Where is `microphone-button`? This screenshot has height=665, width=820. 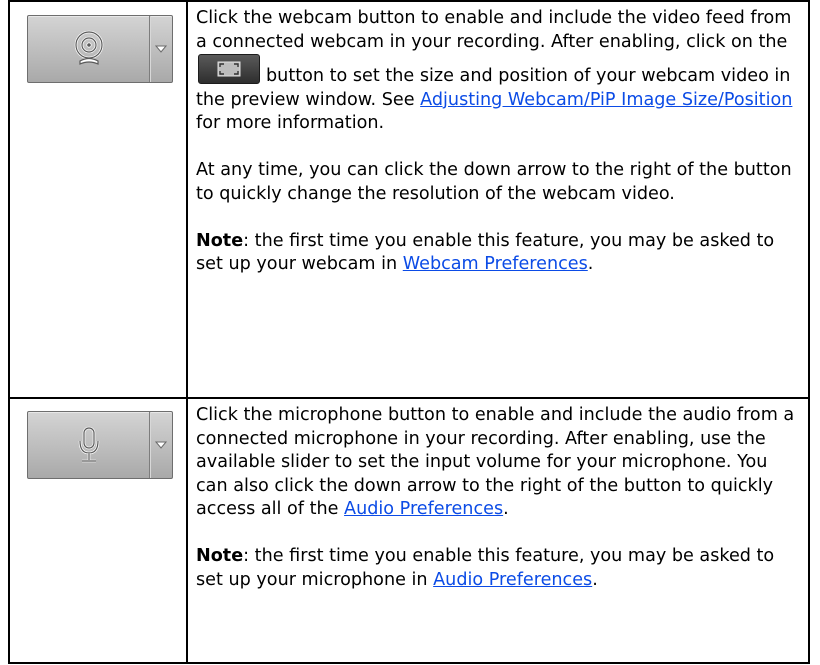
microphone-button is located at coordinates (88, 445).